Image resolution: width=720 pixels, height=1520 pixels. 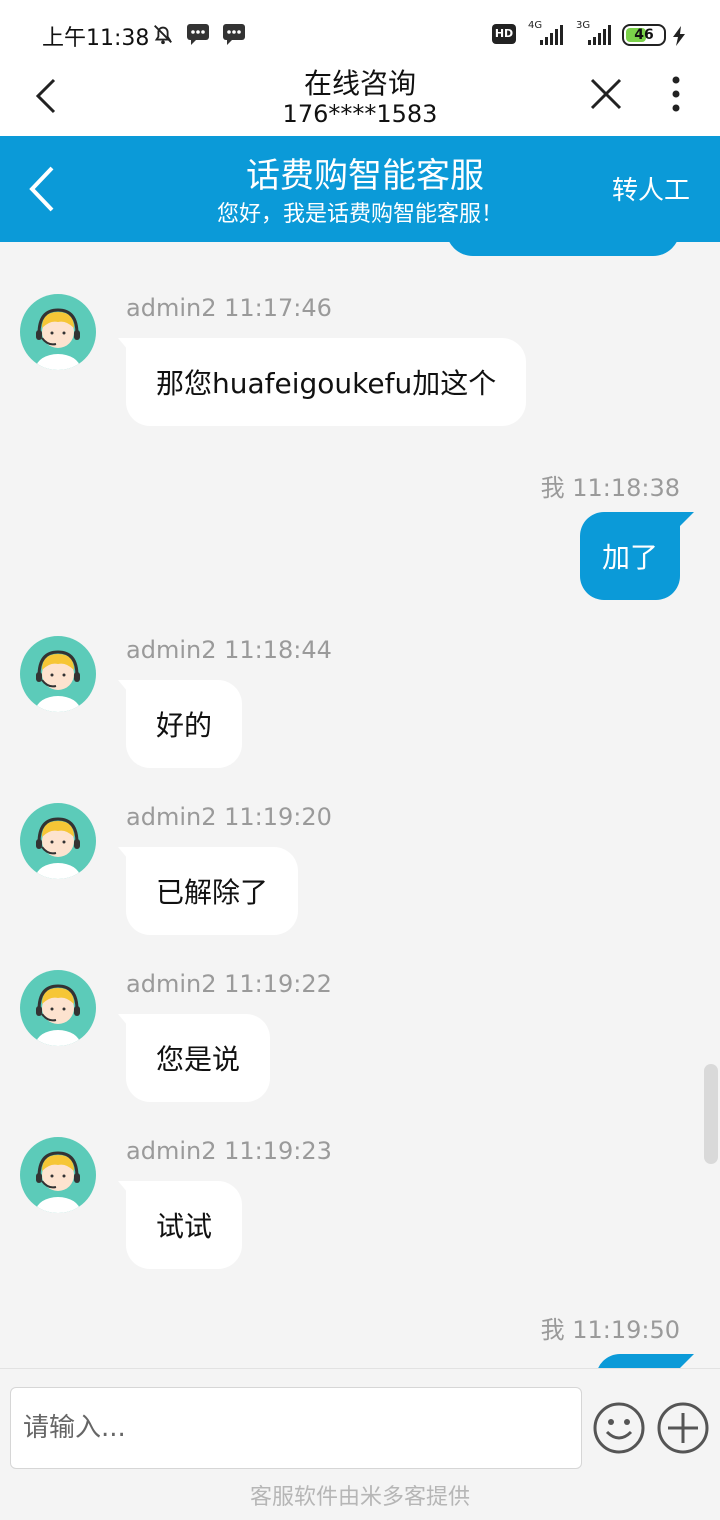 What do you see at coordinates (504, 34) in the screenshot?
I see `hd-badge: HD` at bounding box center [504, 34].